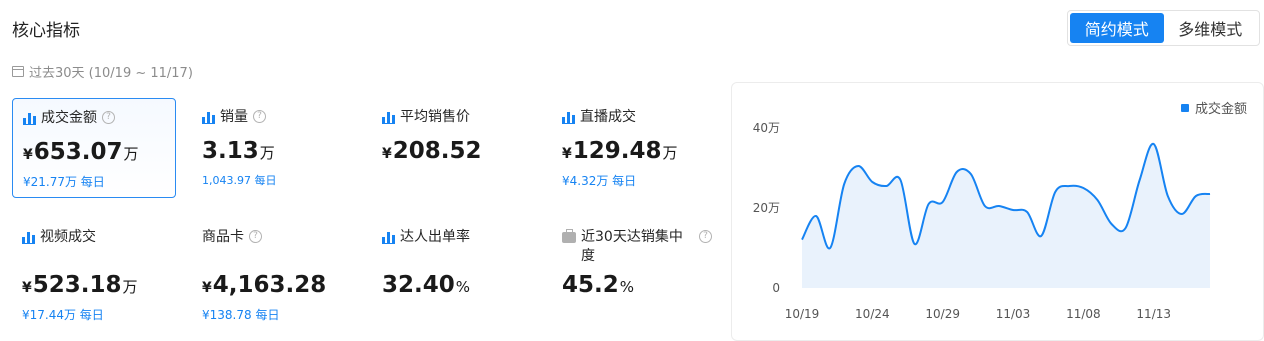 This screenshot has height=341, width=1264. What do you see at coordinates (766, 128) in the screenshot?
I see `y-tick-label: 40万` at bounding box center [766, 128].